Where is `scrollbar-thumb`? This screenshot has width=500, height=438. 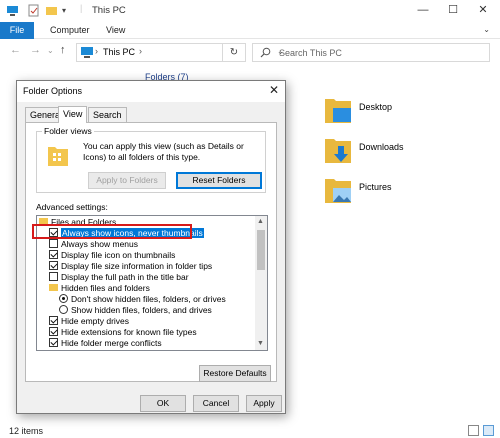 scrollbar-thumb is located at coordinates (261, 250).